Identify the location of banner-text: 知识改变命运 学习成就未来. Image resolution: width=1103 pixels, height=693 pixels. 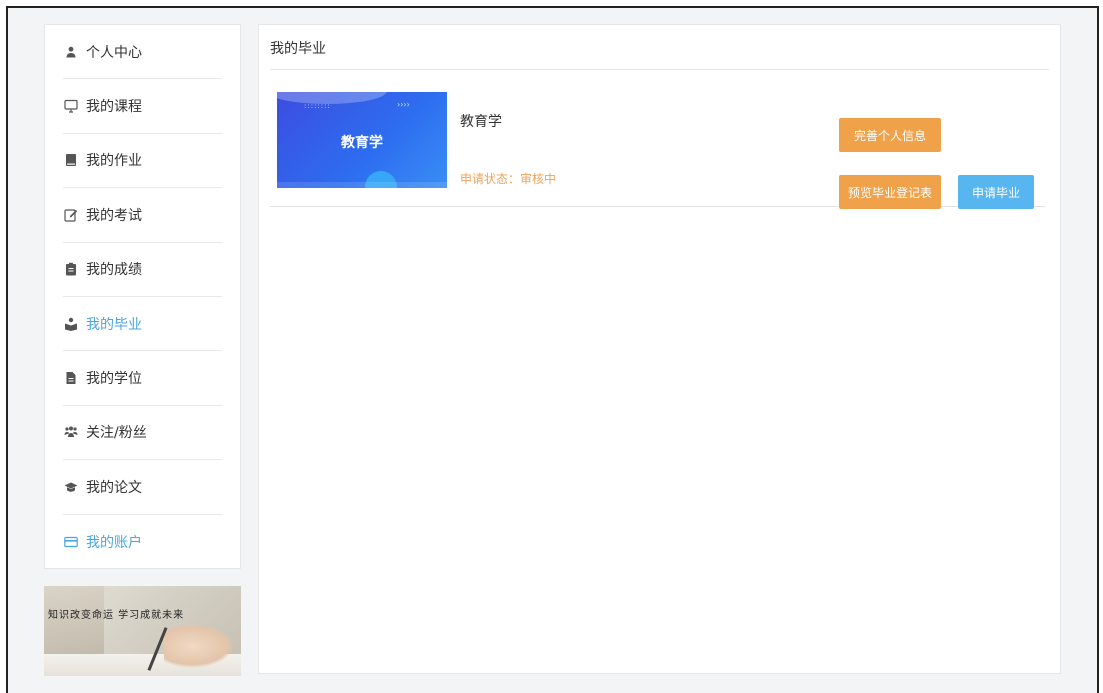
(116, 615).